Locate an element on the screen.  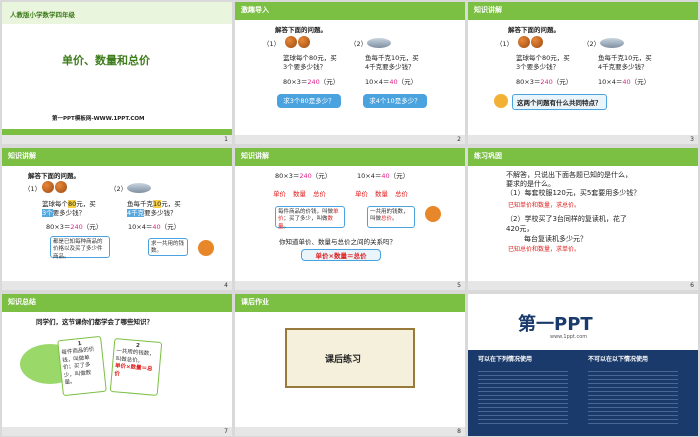
logo-text: 第一PPT is located at coordinates (555, 324).